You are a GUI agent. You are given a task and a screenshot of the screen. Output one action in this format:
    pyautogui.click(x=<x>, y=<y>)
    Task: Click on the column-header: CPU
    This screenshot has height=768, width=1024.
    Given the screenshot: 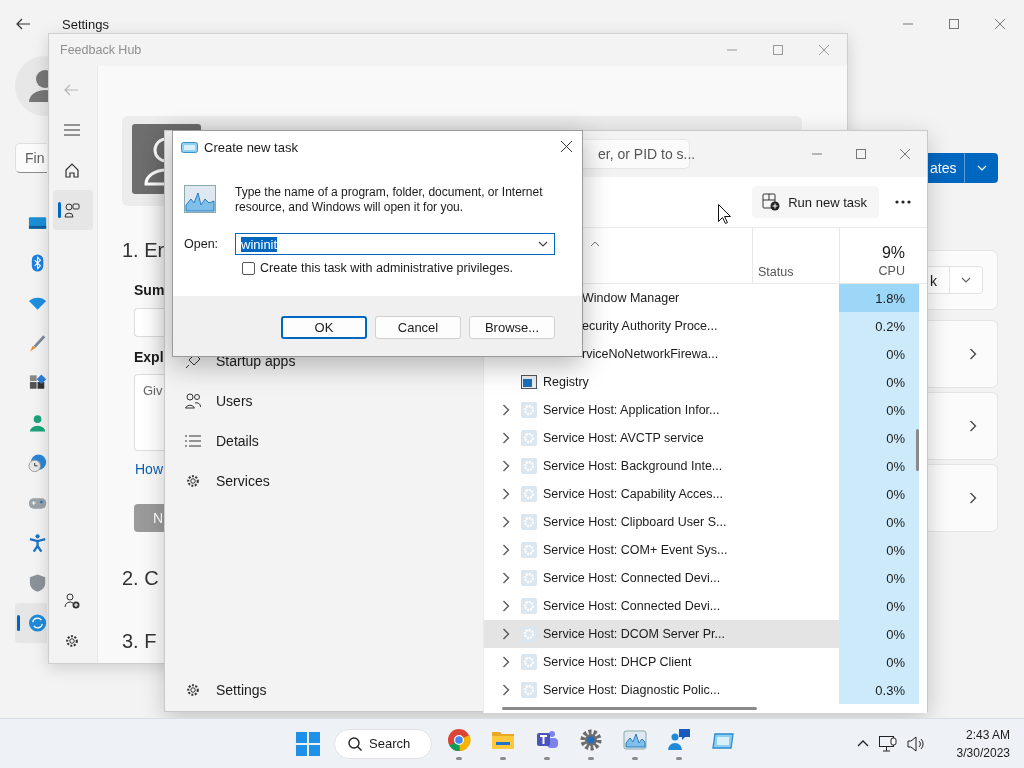 What is the action you would take?
    pyautogui.click(x=891, y=271)
    